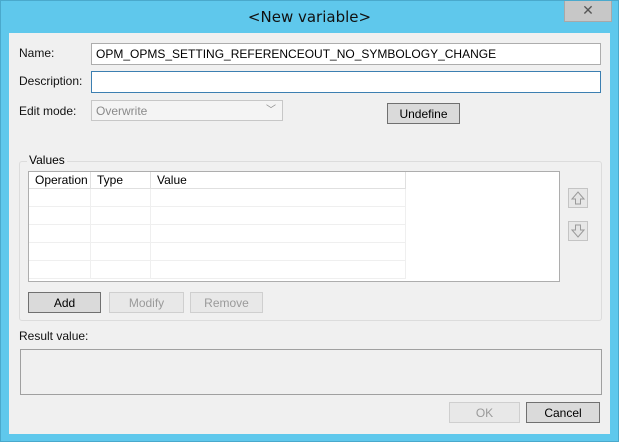 This screenshot has width=619, height=442. Describe the element at coordinates (278, 180) in the screenshot. I see `column-header-value: Value` at that location.